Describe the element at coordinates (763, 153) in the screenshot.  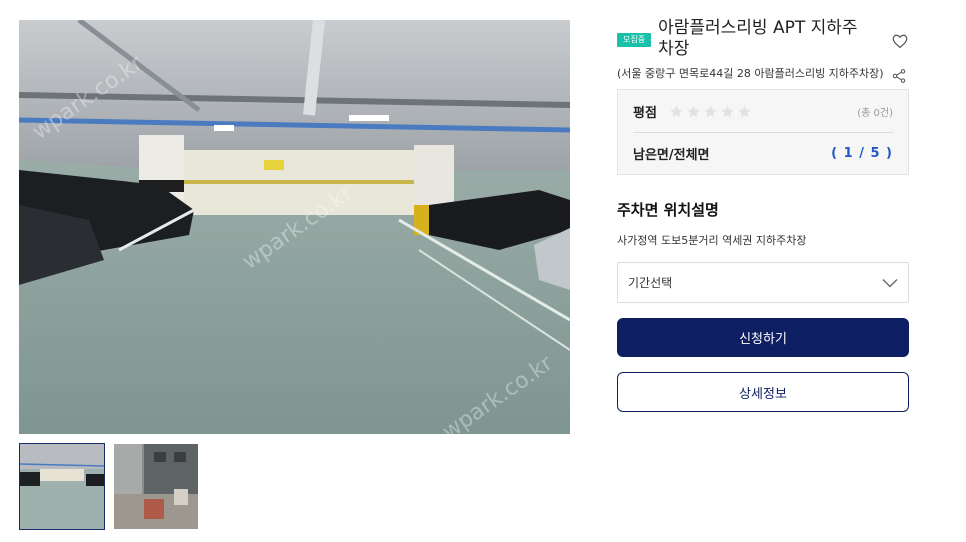
I see `spaces-row: 남은면/전체면 ( 1 / 5 )` at that location.